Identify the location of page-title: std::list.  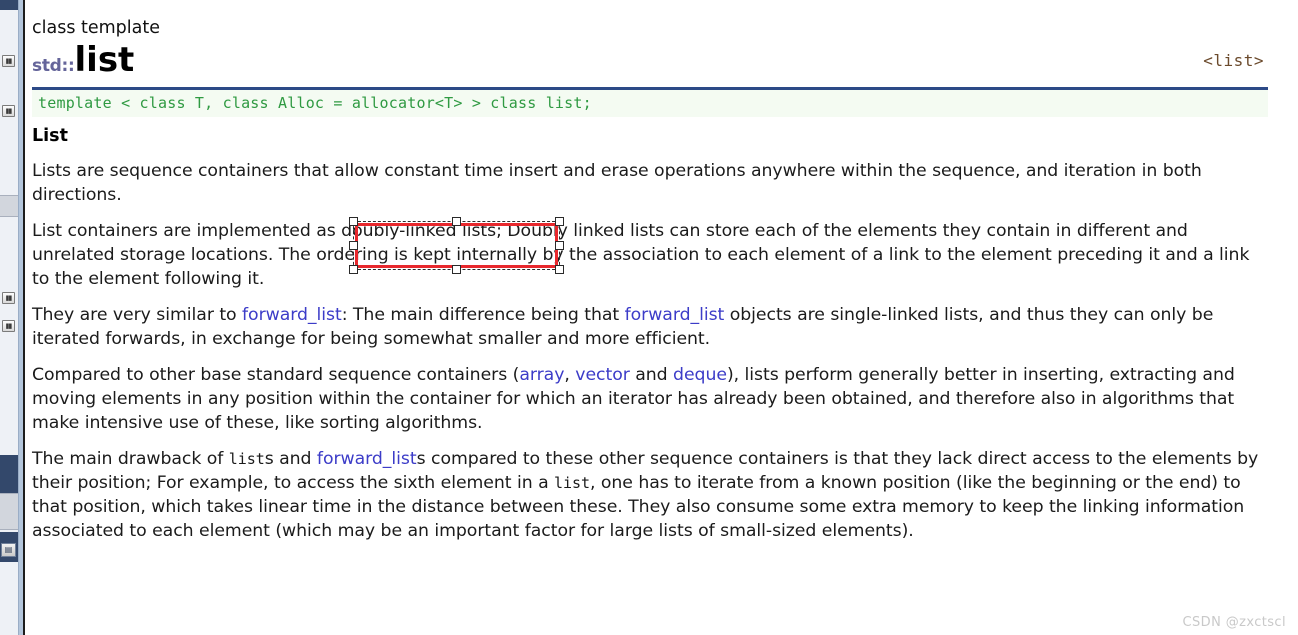
(650, 63).